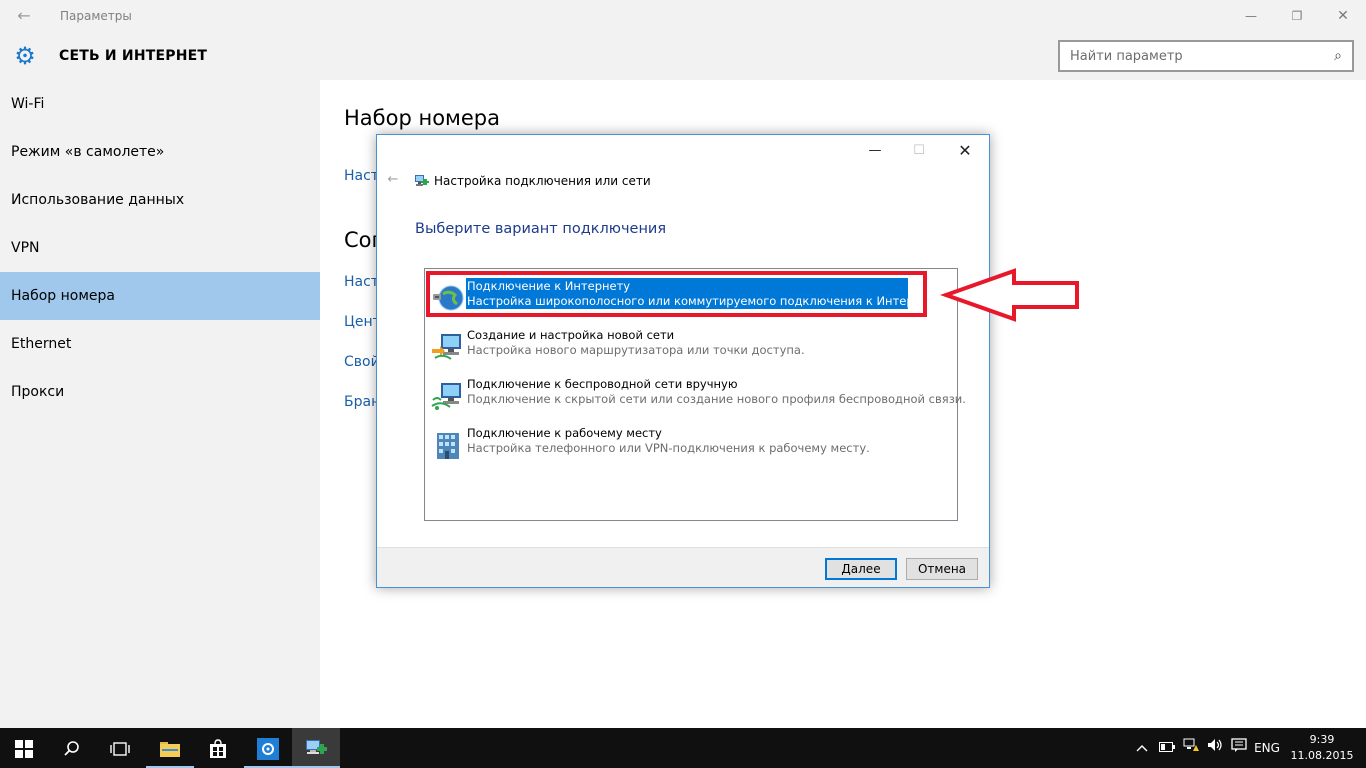  Describe the element at coordinates (393, 180) in the screenshot. I see `dialog-back-icon: ←` at that location.